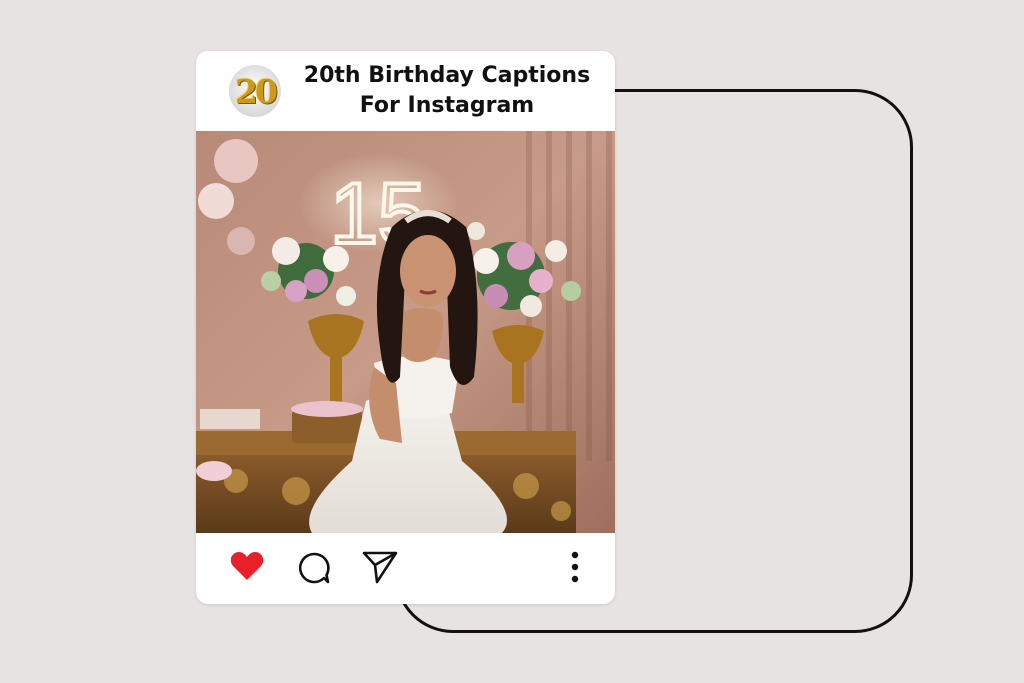 Image resolution: width=1024 pixels, height=683 pixels. I want to click on post-header: 20 20th Birthday Captions For Instagram, so click(405, 91).